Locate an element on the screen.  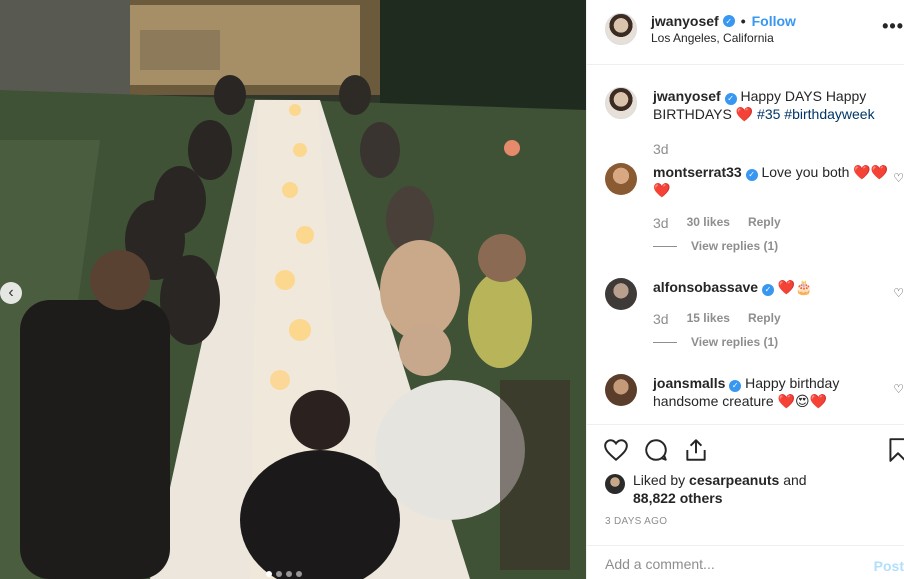
comment-likes: 15 likes is located at coordinates (708, 319).